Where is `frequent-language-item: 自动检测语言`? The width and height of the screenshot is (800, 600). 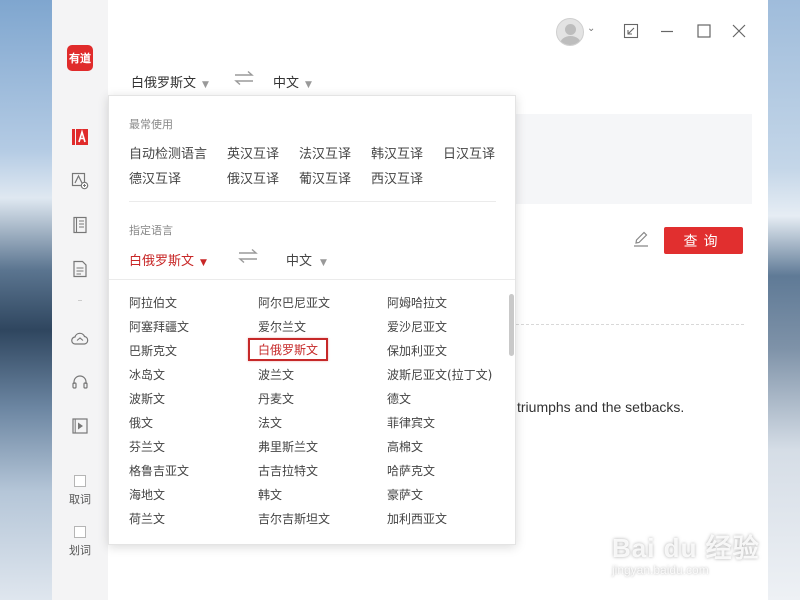 frequent-language-item: 自动检测语言 is located at coordinates (168, 152).